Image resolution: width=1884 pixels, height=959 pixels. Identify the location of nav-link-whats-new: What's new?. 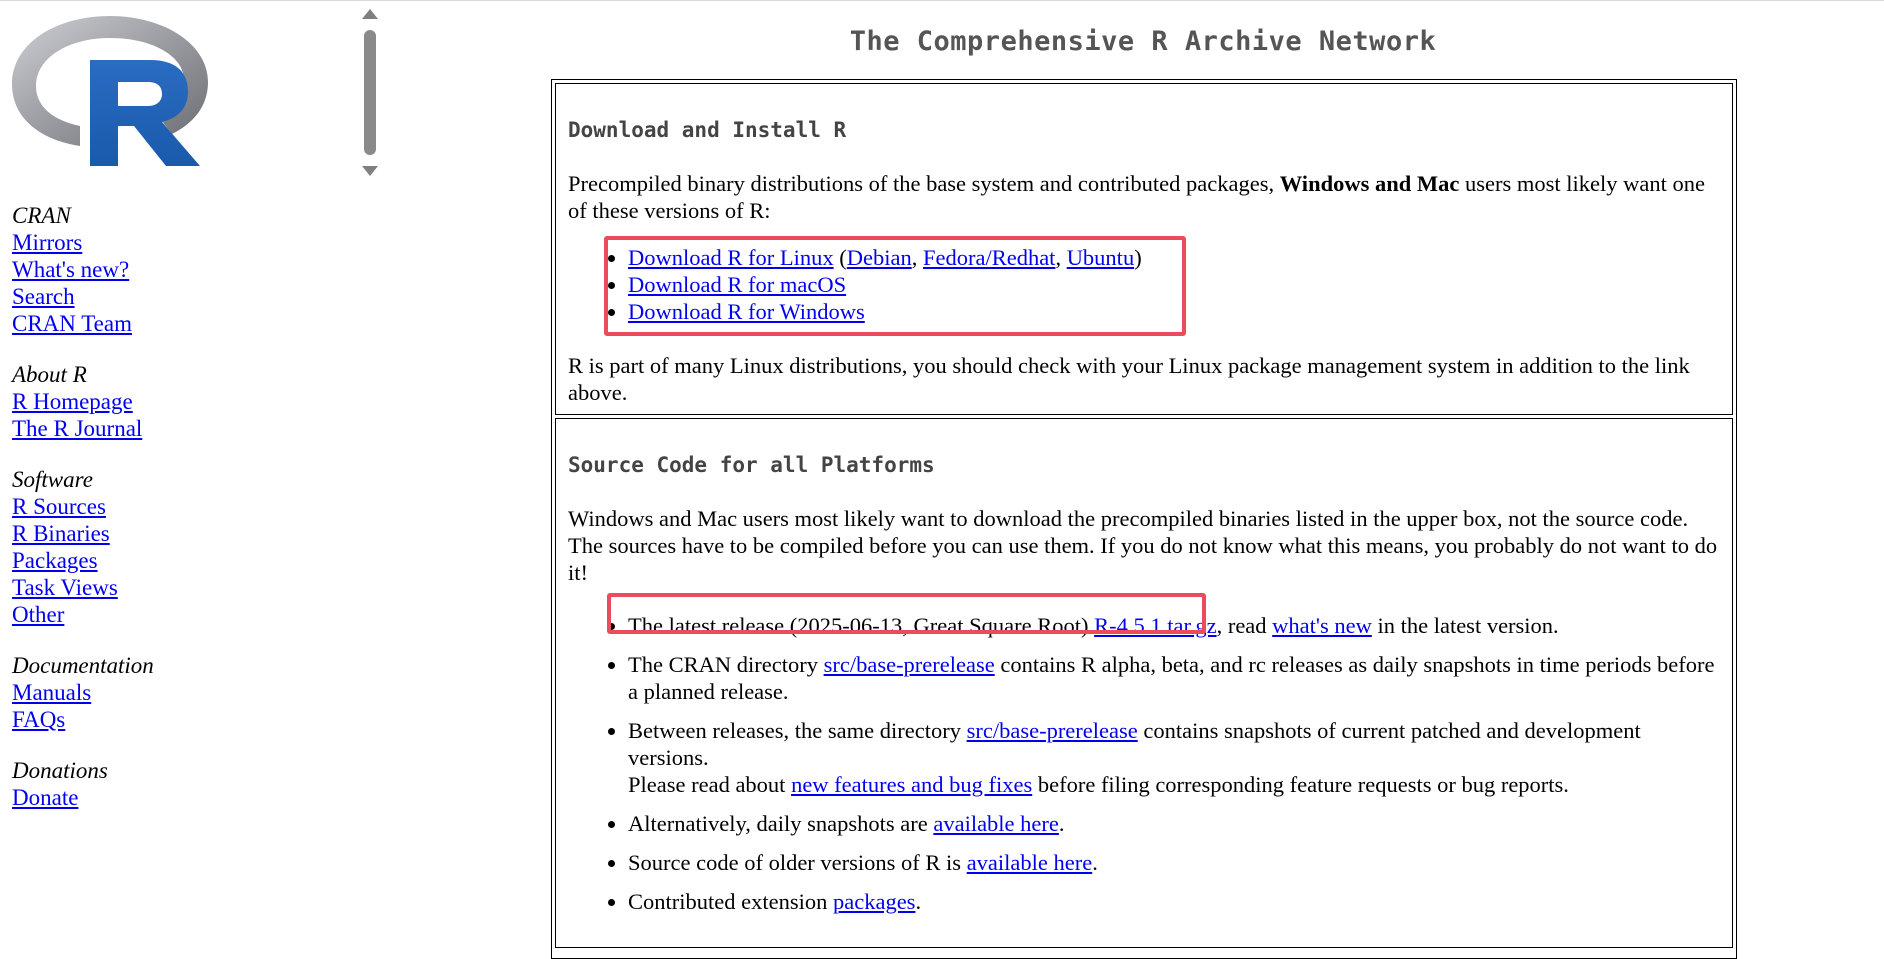
(83, 269).